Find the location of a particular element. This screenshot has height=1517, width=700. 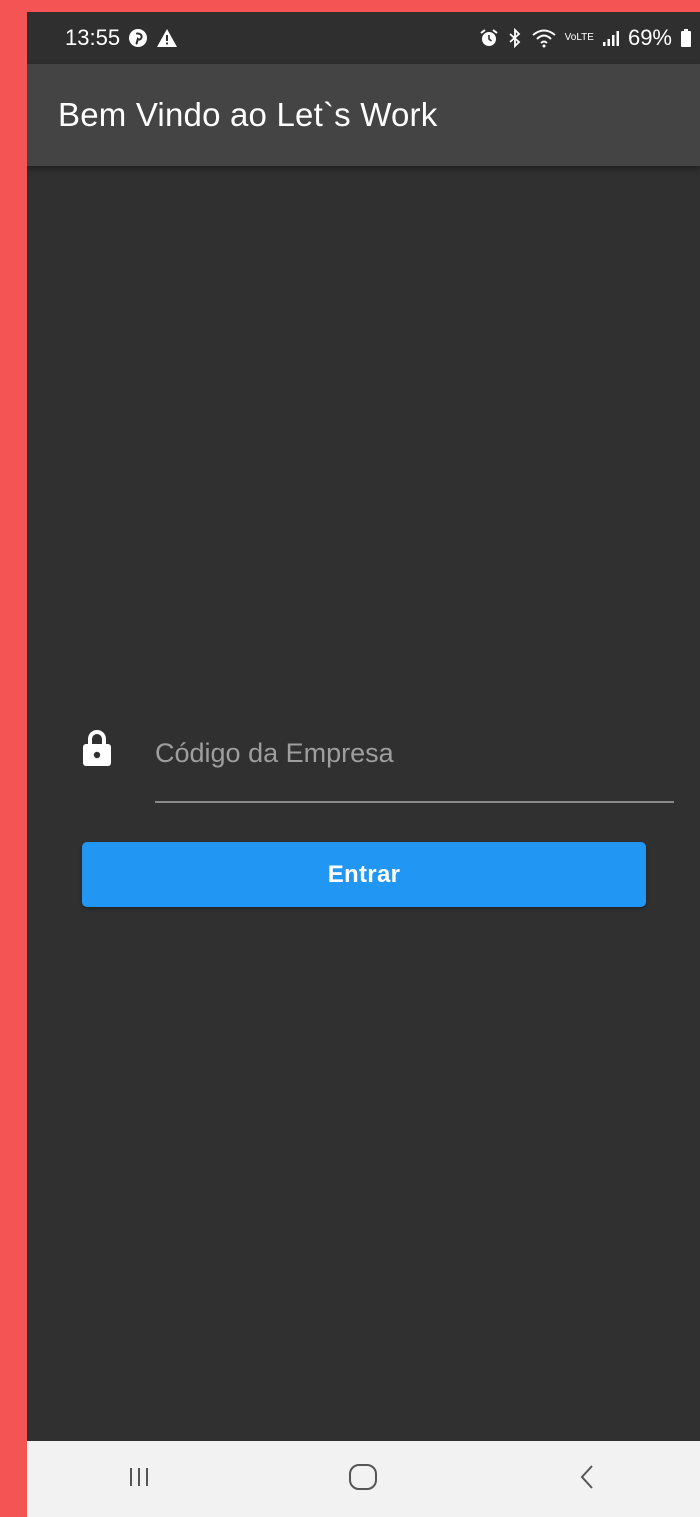

company-code-input is located at coordinates (414, 757).